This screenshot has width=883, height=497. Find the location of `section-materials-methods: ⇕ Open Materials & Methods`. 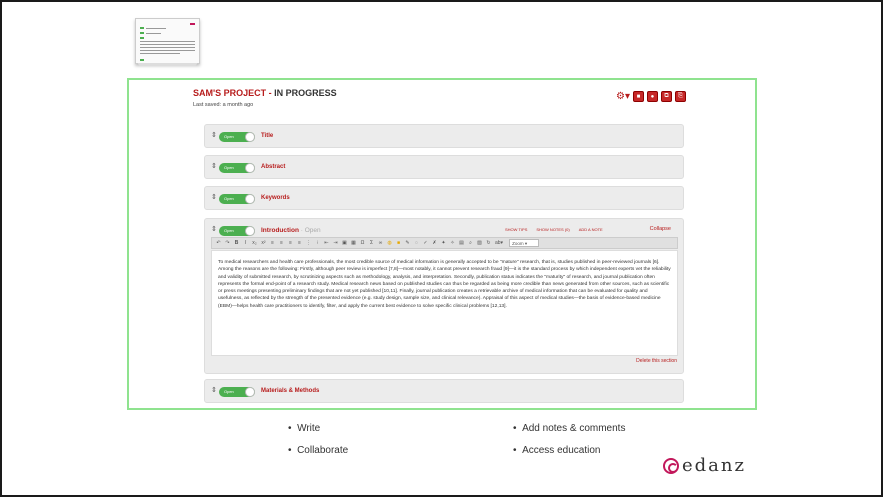

section-materials-methods: ⇕ Open Materials & Methods is located at coordinates (444, 391).